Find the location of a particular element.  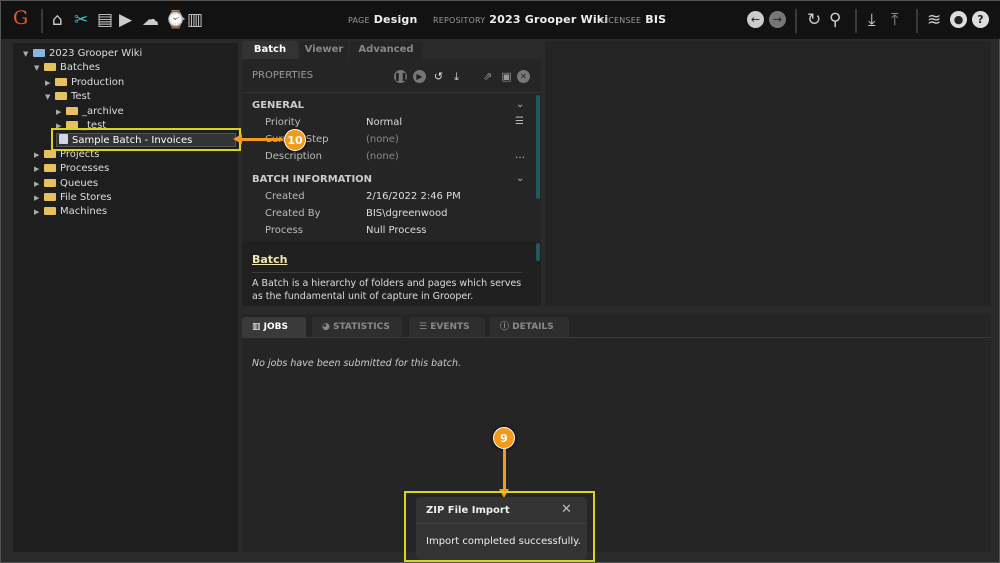

user-icon: ● is located at coordinates (958, 19).